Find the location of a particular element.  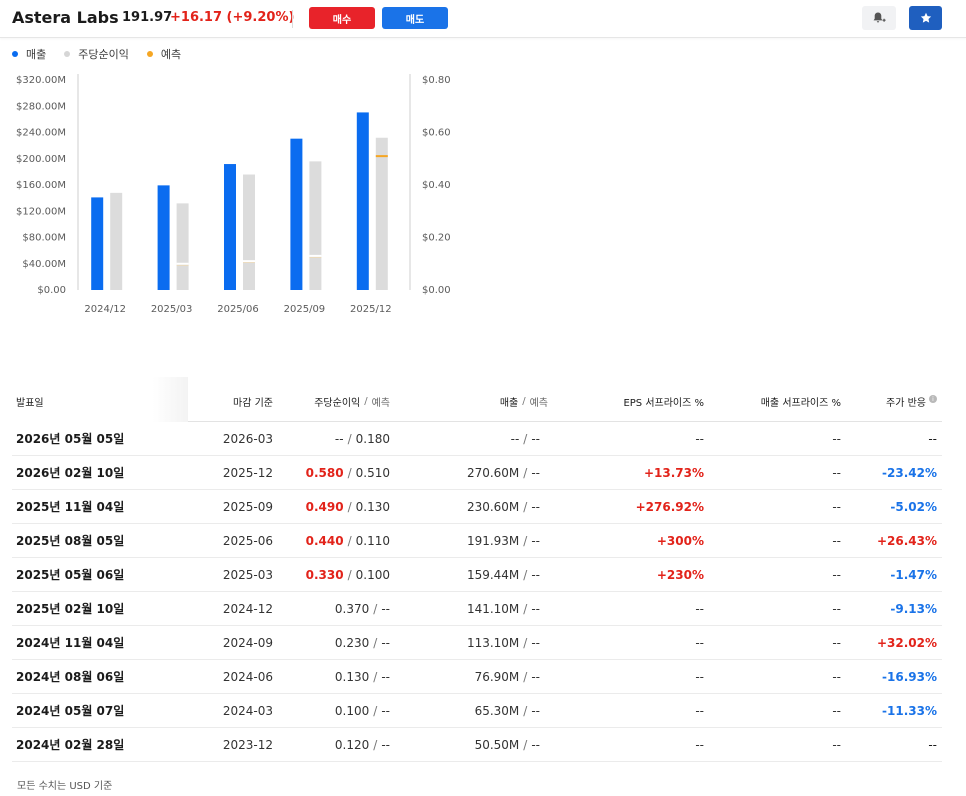

row-revenue-actual: 50.50M is located at coordinates (497, 744).